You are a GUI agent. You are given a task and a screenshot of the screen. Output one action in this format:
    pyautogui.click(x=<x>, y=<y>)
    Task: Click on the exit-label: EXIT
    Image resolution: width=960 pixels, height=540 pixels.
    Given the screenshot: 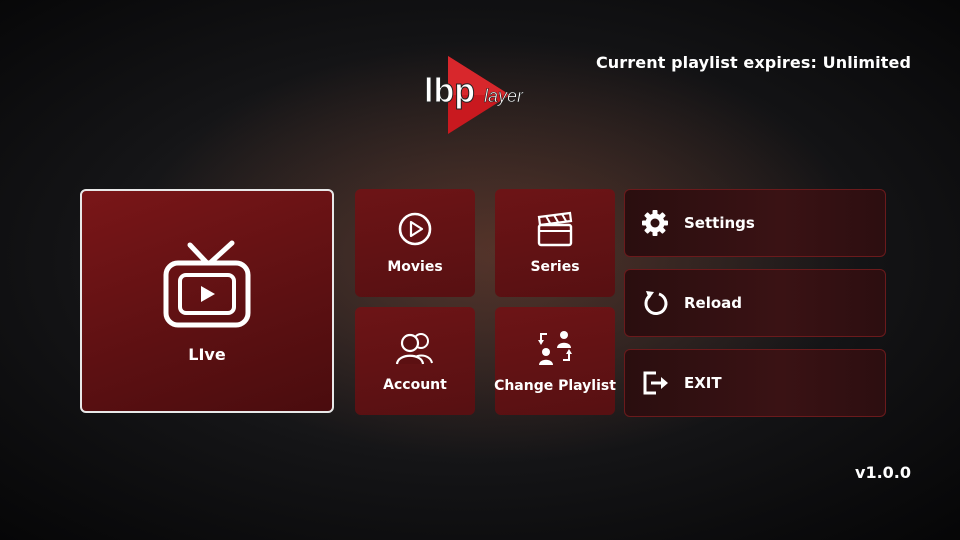 What is the action you would take?
    pyautogui.click(x=703, y=383)
    